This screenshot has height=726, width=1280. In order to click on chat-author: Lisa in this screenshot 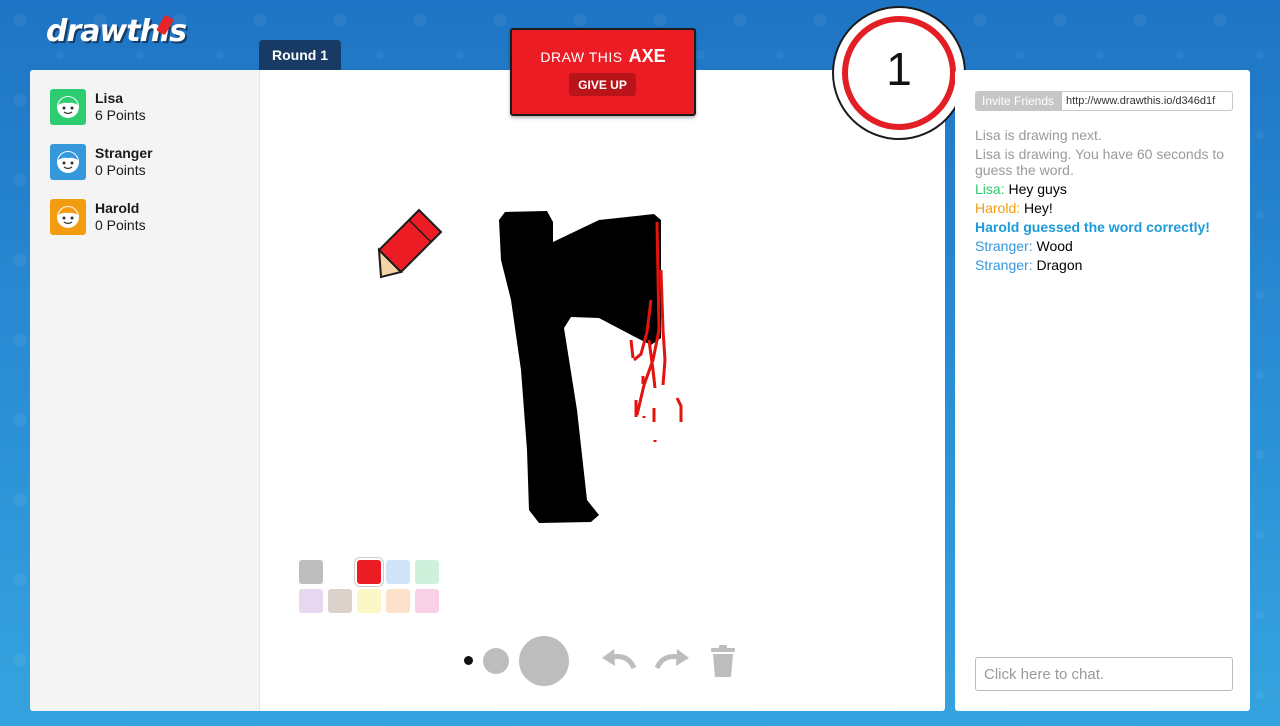, I will do `click(988, 189)`.